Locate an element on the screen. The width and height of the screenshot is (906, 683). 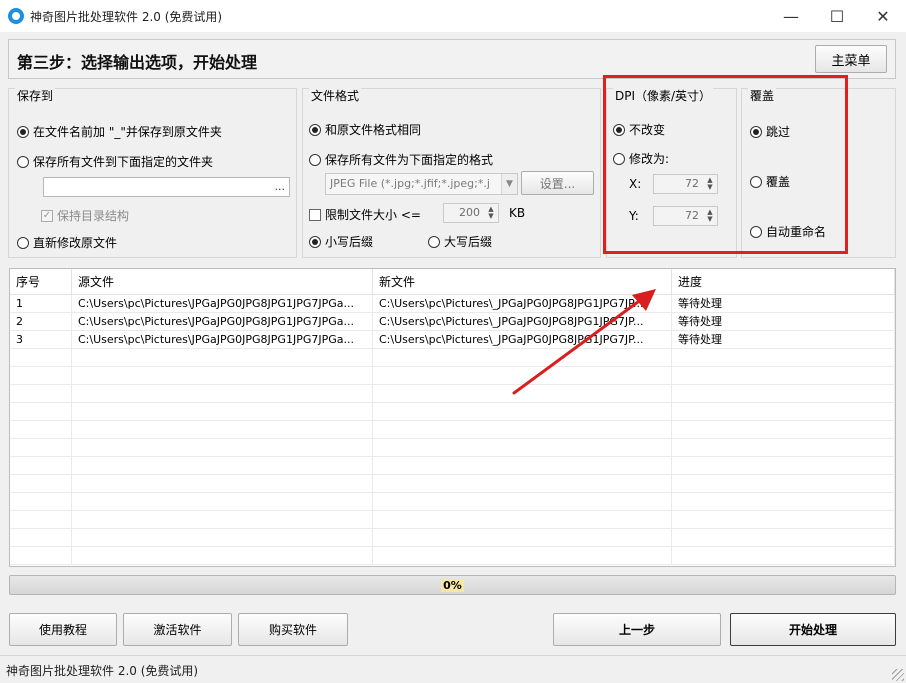
limit-size-checkbox: 限制文件大小 <= is located at coordinates (365, 214).